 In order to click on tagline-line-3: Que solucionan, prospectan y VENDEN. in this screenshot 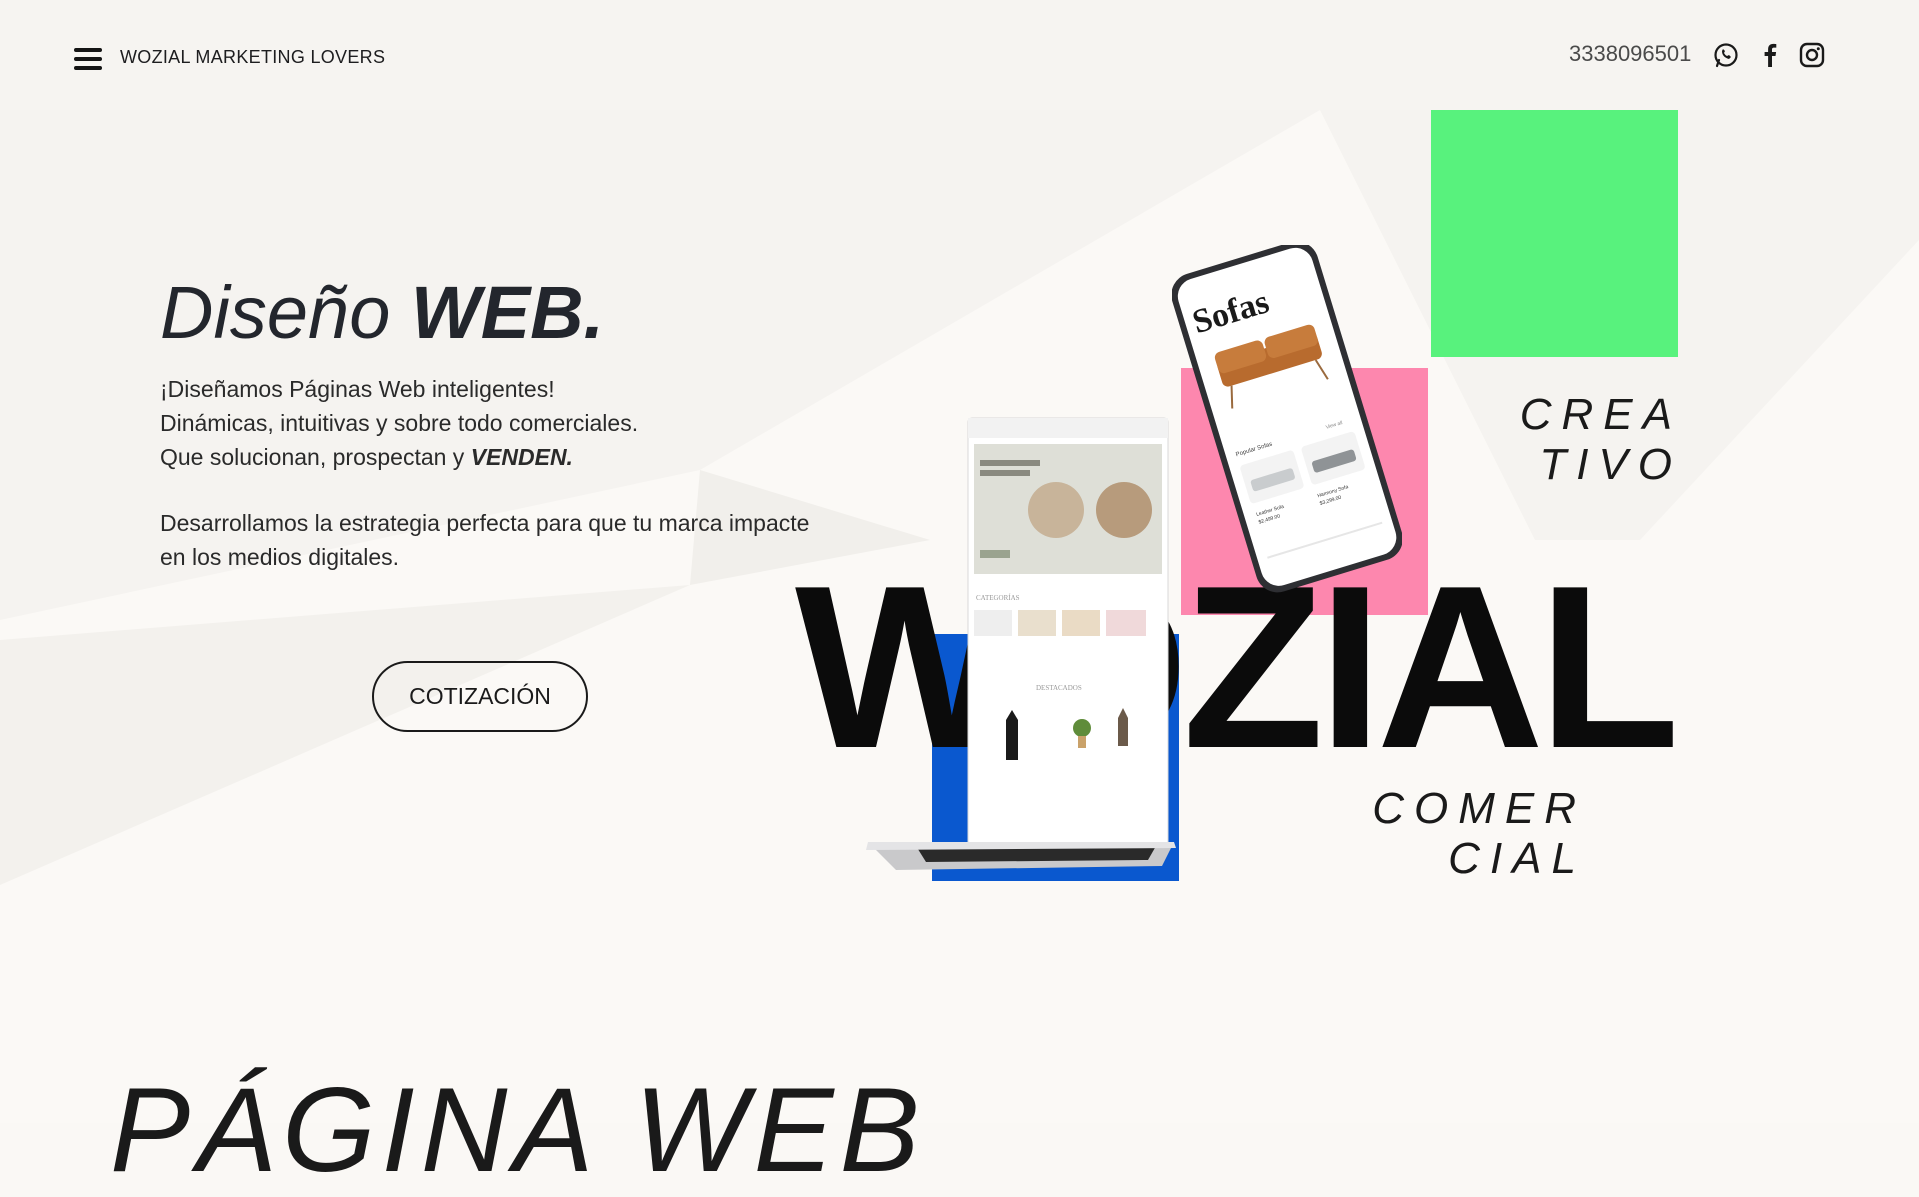, I will do `click(399, 457)`.